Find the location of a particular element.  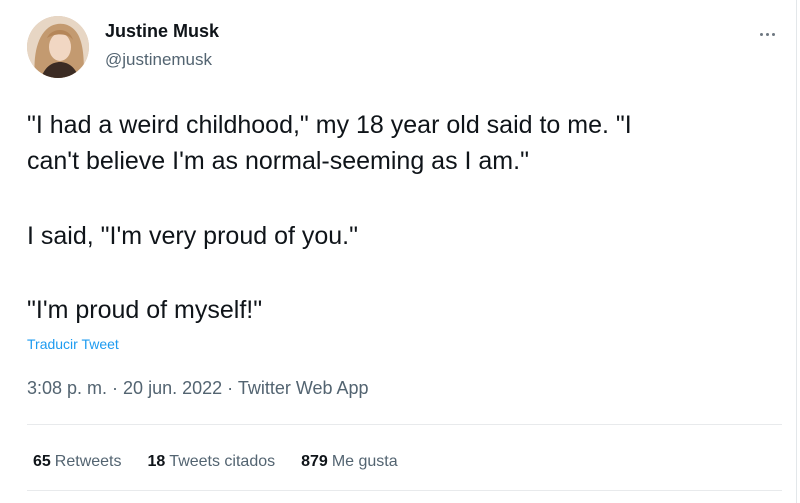

tweet-date: 20 jun. 2022 is located at coordinates (172, 388).